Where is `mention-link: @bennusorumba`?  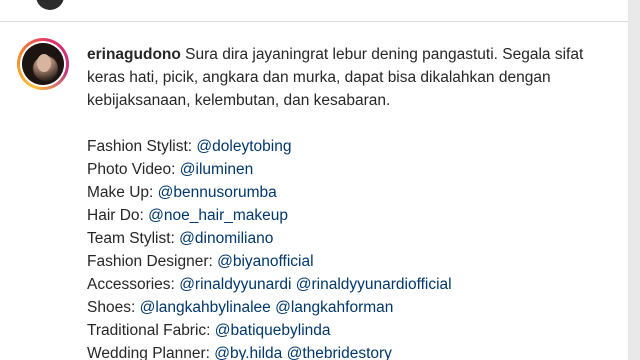 mention-link: @bennusorumba is located at coordinates (217, 192).